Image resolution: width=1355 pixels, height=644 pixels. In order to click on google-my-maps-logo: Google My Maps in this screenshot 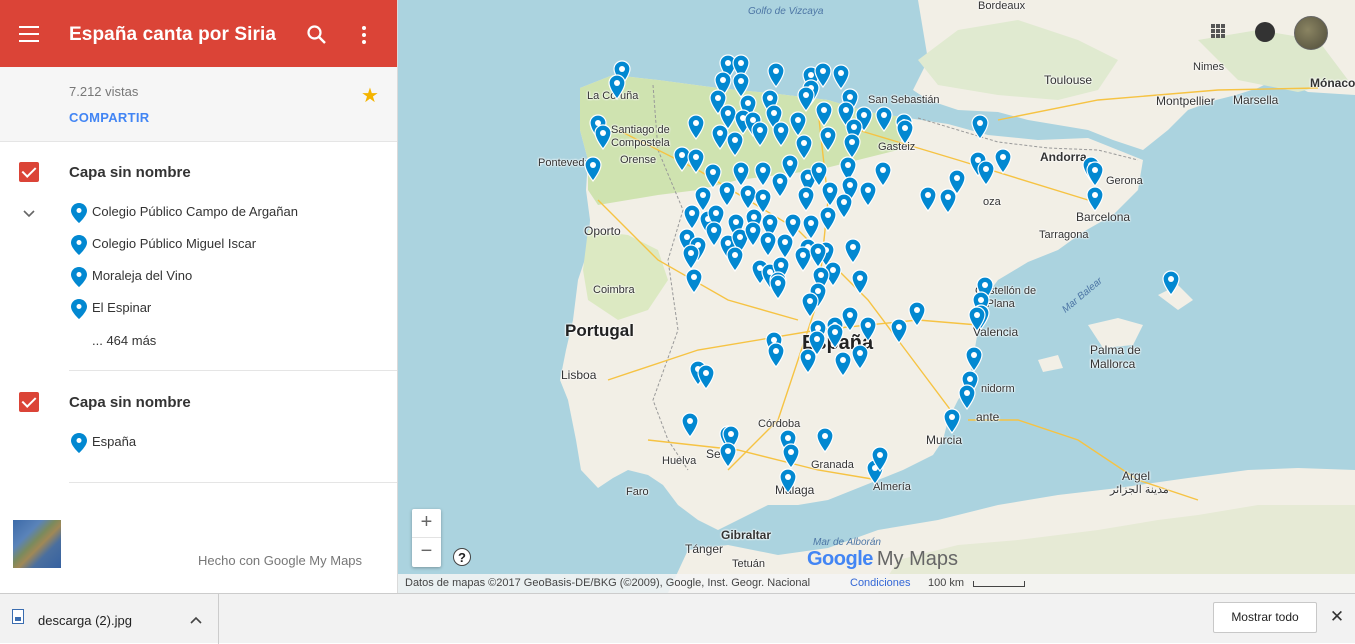, I will do `click(882, 559)`.